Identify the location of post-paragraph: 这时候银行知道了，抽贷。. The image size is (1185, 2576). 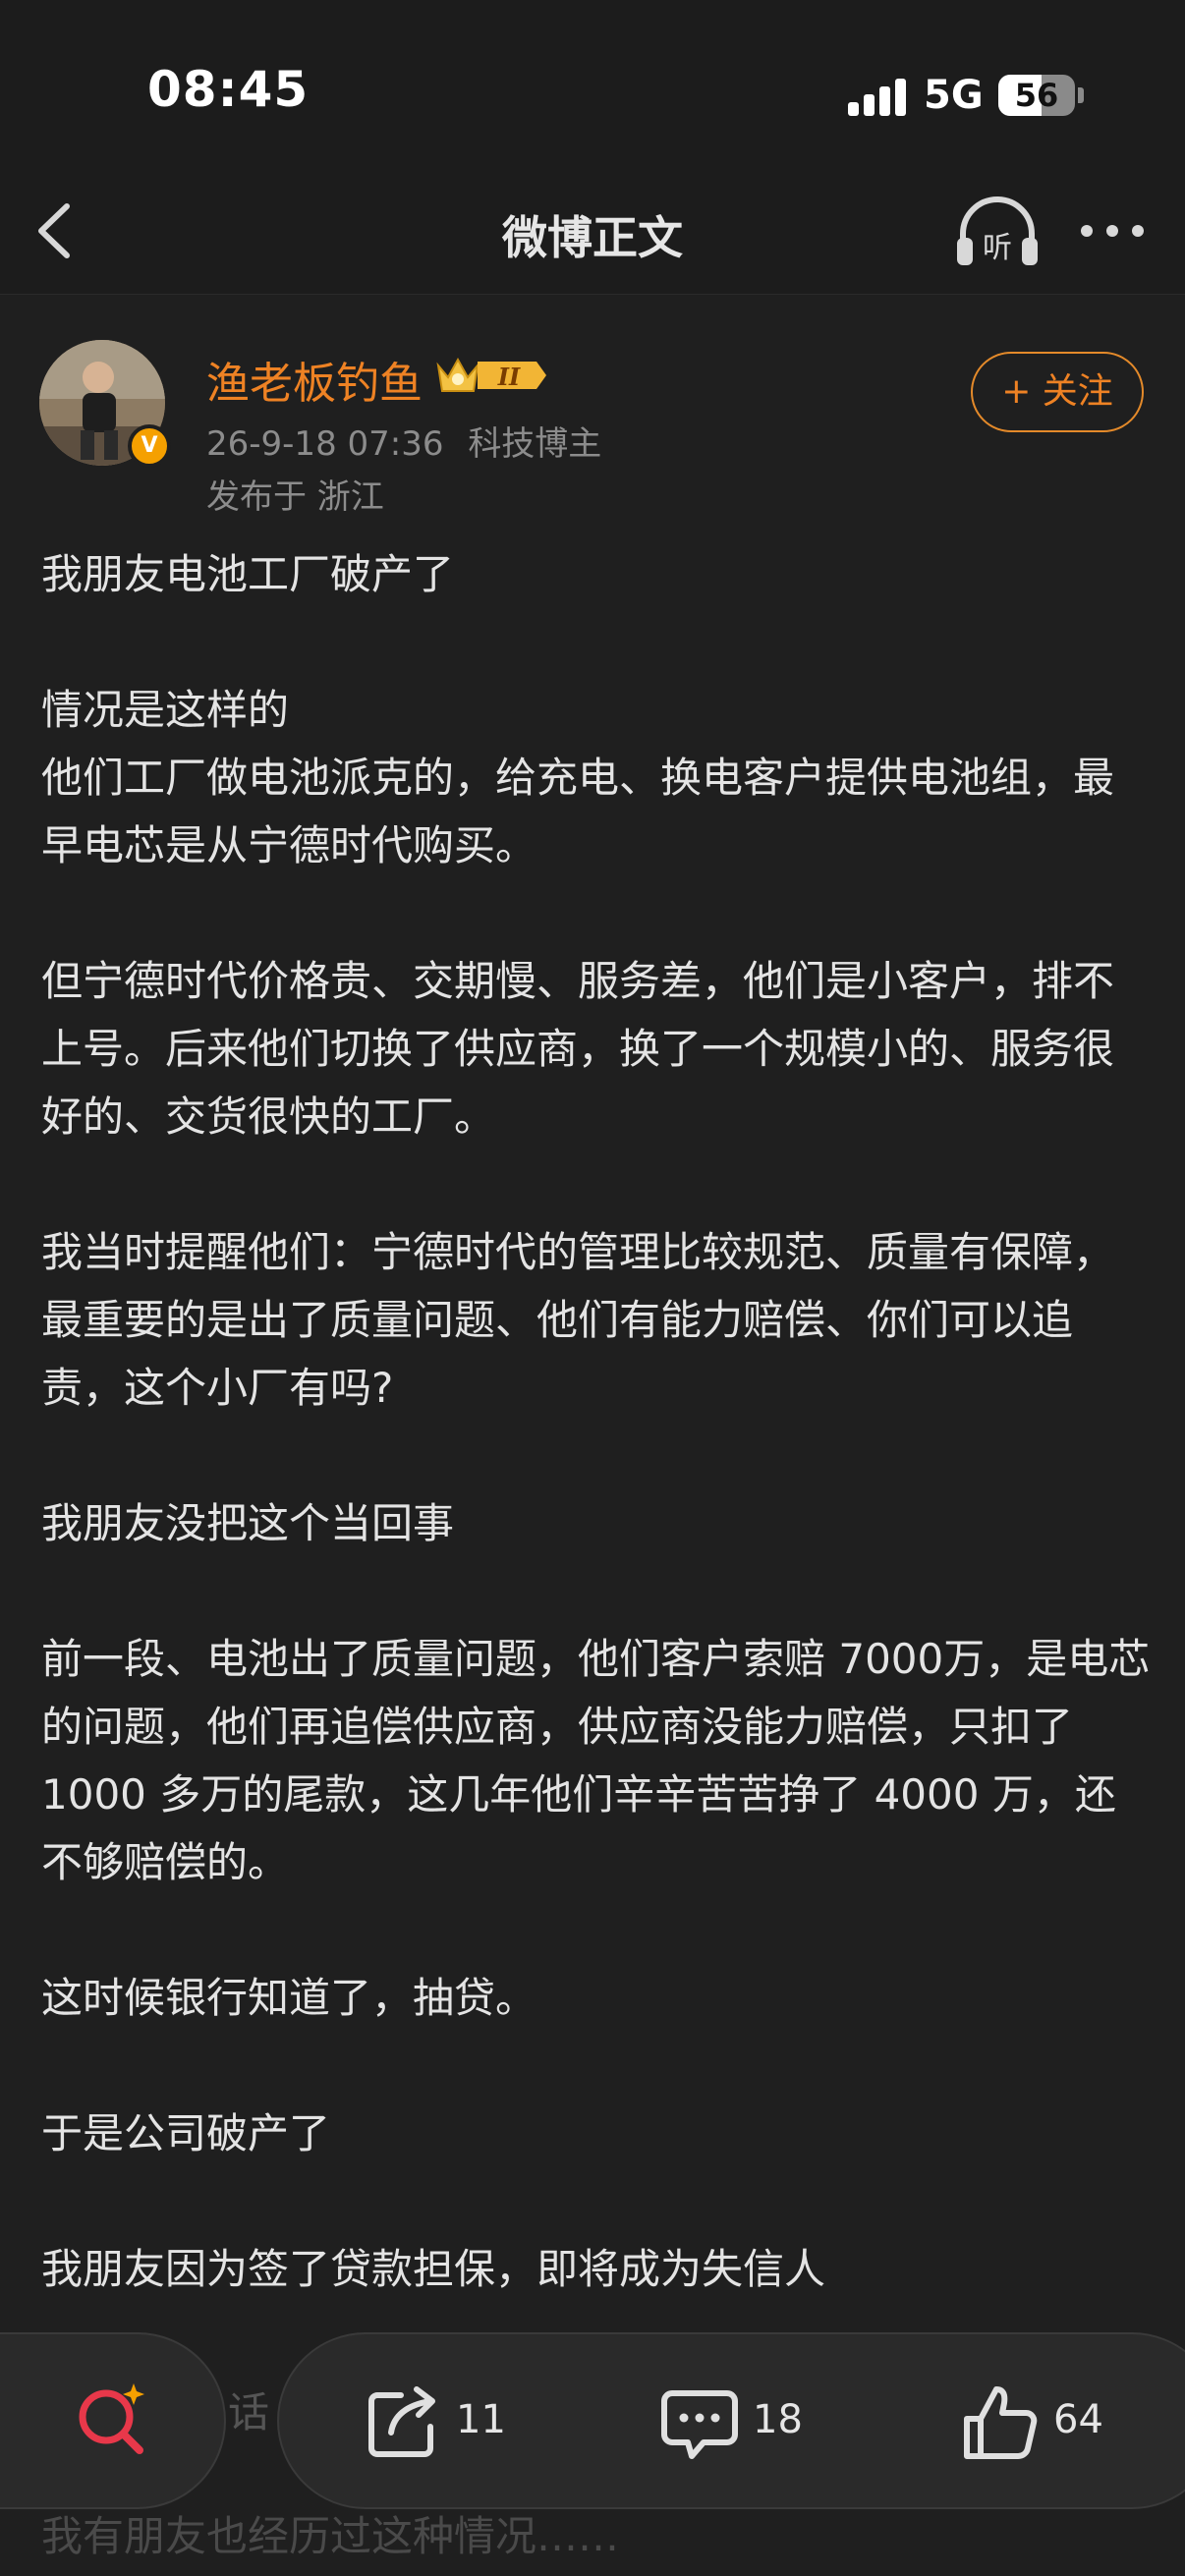
(289, 1998).